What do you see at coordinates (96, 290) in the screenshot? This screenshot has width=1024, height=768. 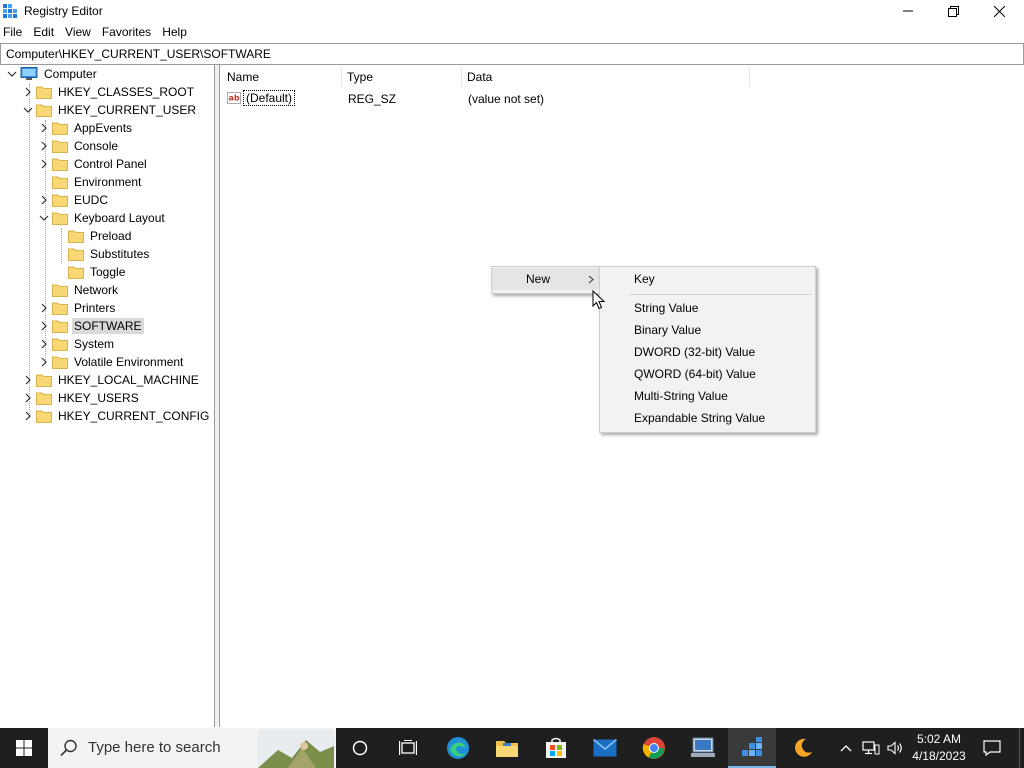 I see `tree-label: Network` at bounding box center [96, 290].